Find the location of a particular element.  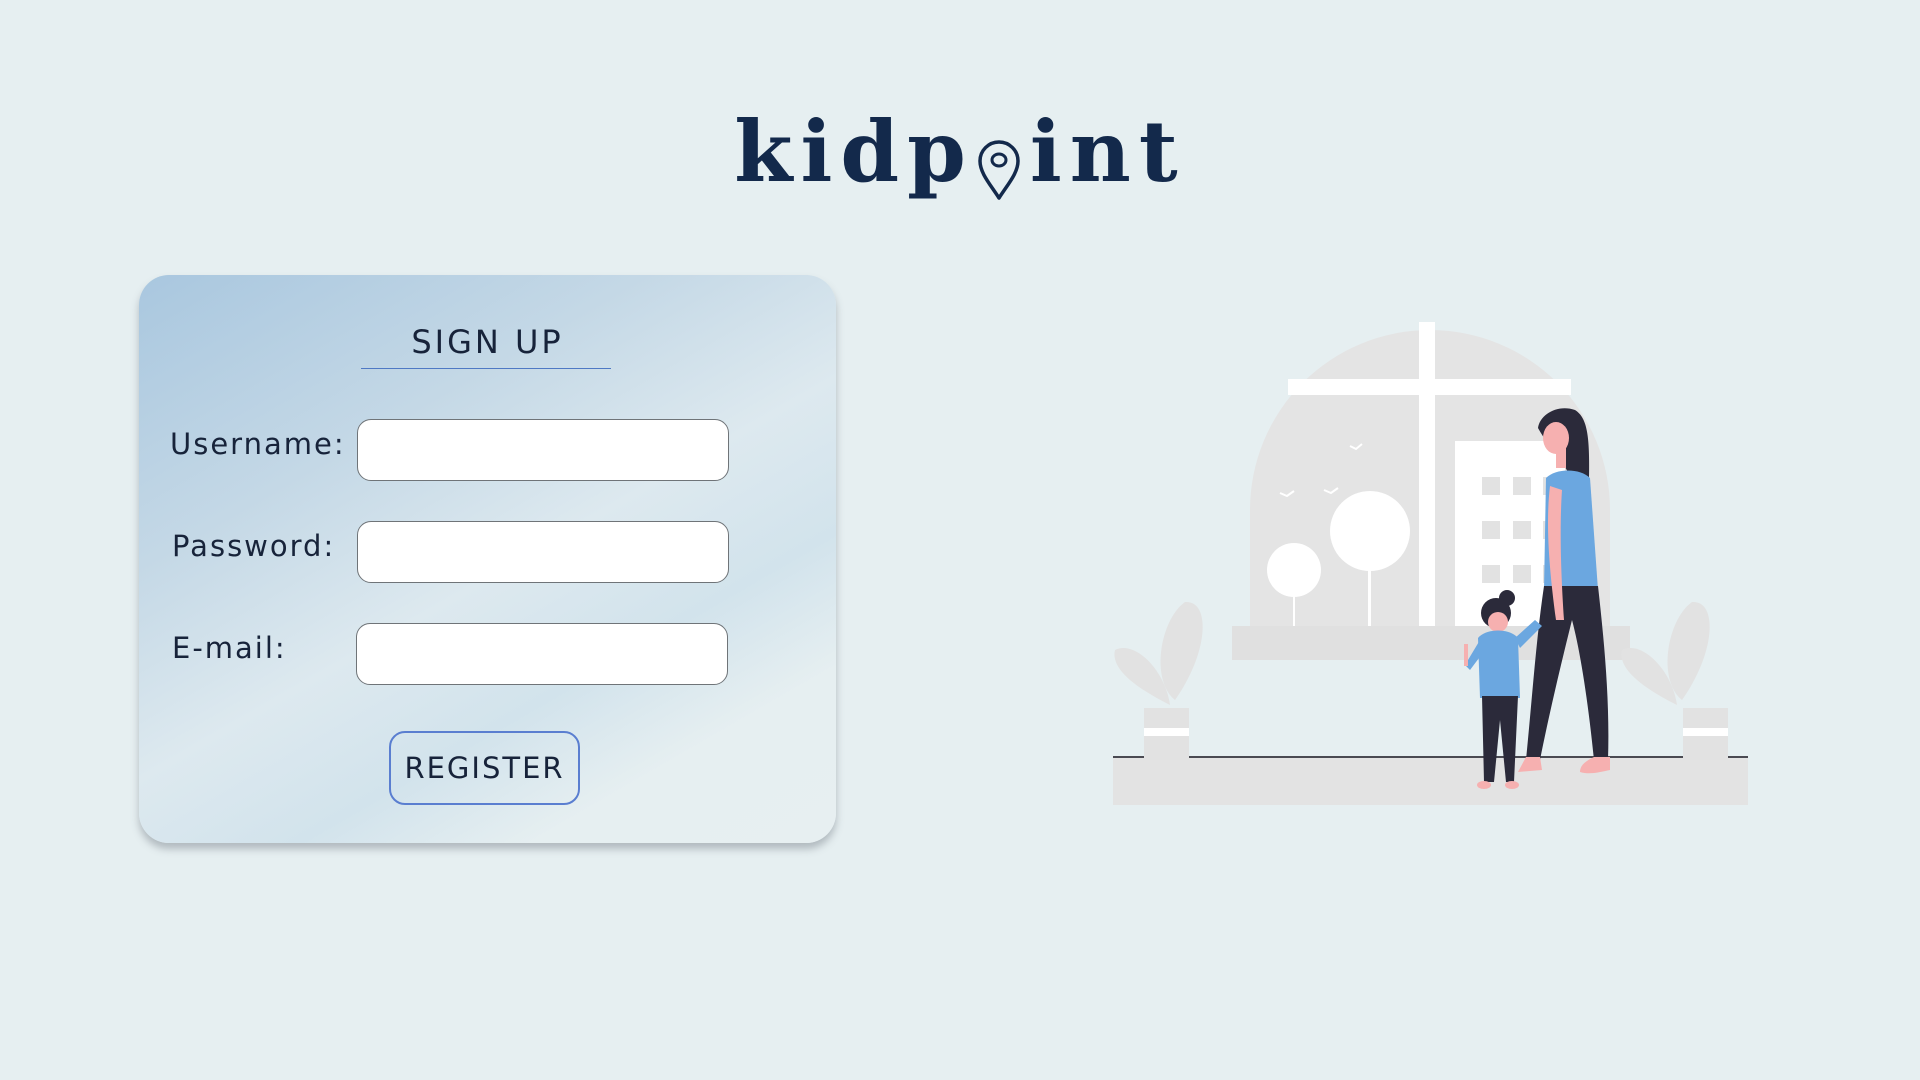

register-button: REGISTER is located at coordinates (484, 768).